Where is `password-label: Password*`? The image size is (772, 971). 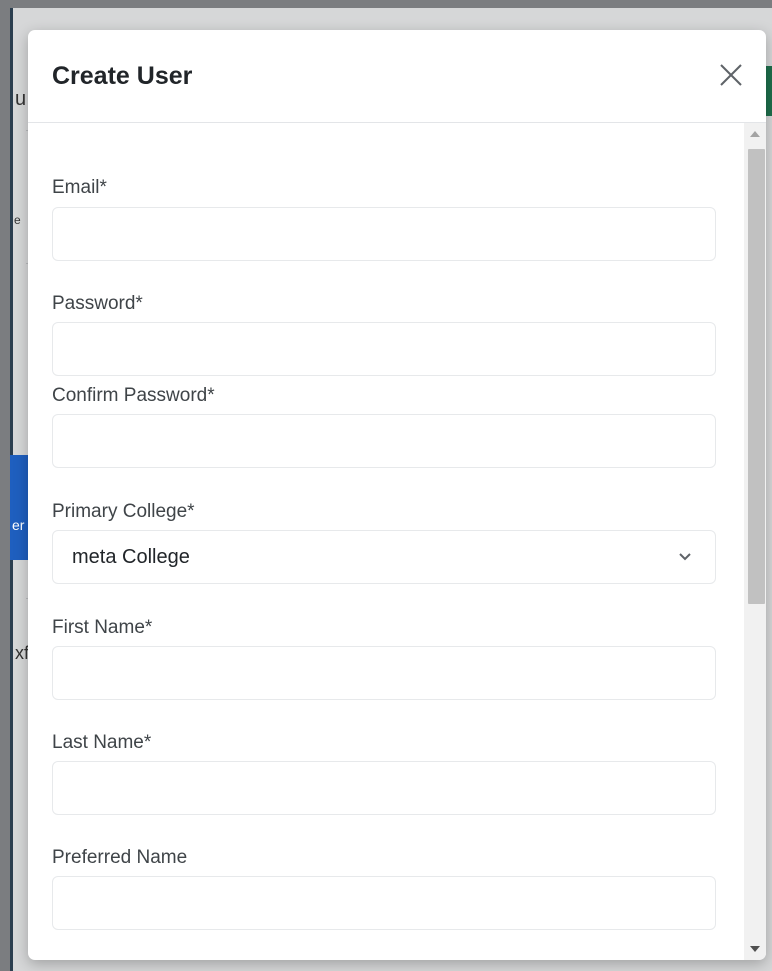
password-label: Password* is located at coordinates (97, 303).